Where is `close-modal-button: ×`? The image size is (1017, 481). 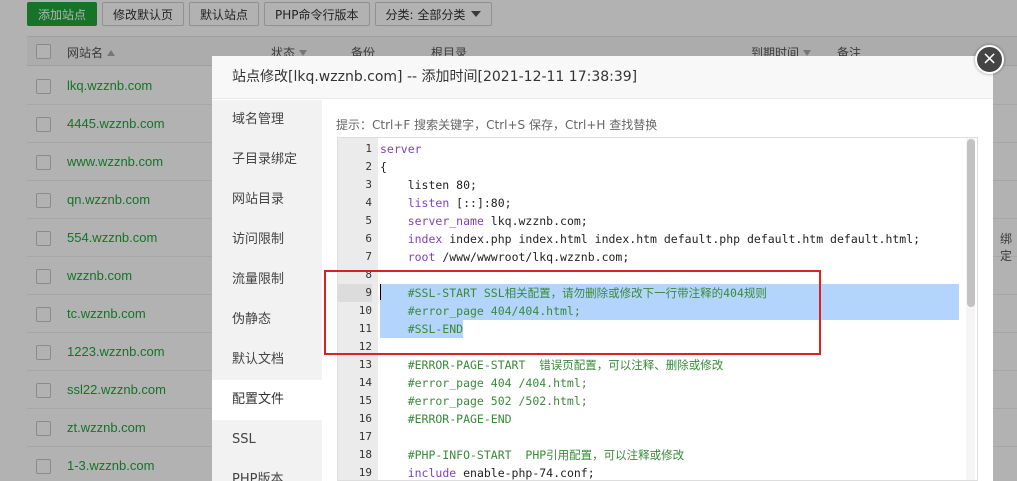 close-modal-button: × is located at coordinates (989, 59).